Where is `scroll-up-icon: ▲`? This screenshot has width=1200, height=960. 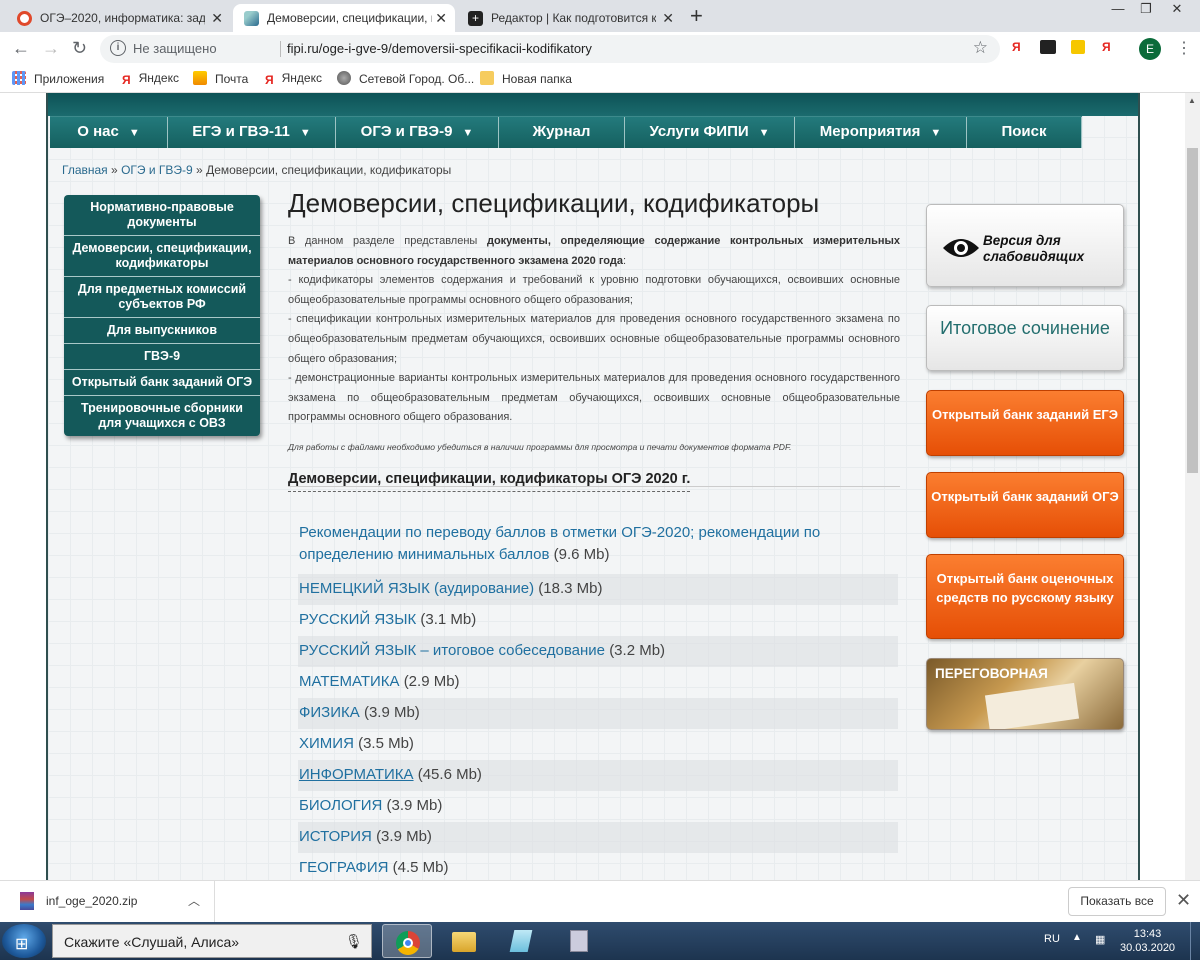 scroll-up-icon: ▲ is located at coordinates (1192, 100).